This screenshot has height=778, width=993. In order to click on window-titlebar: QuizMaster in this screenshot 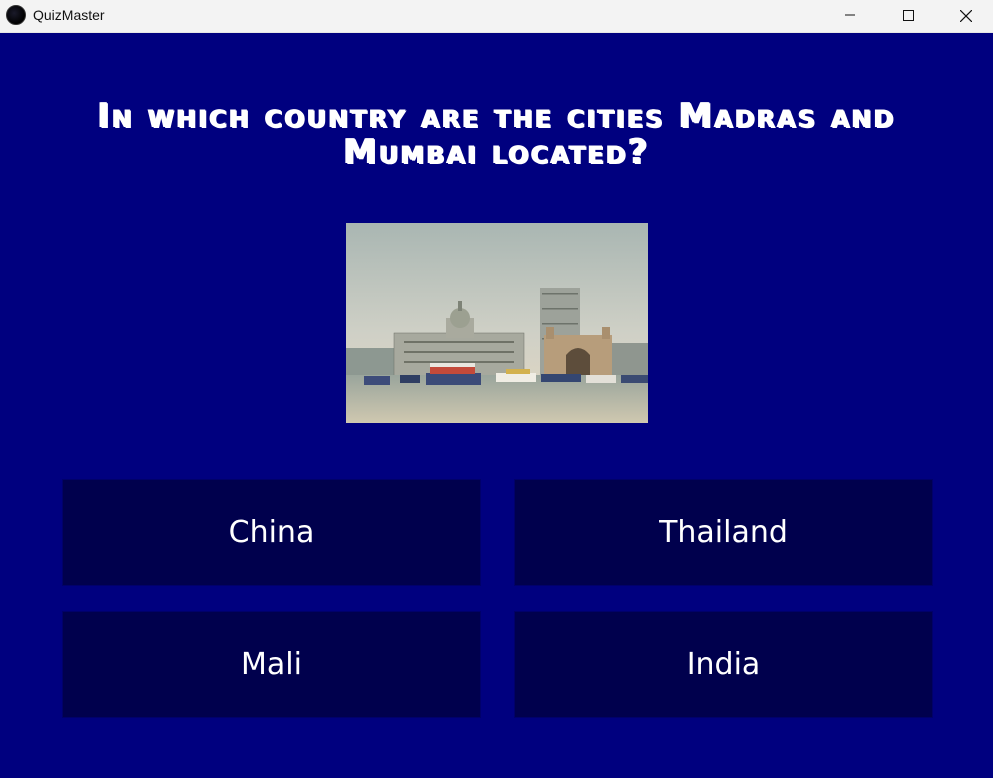, I will do `click(496, 16)`.